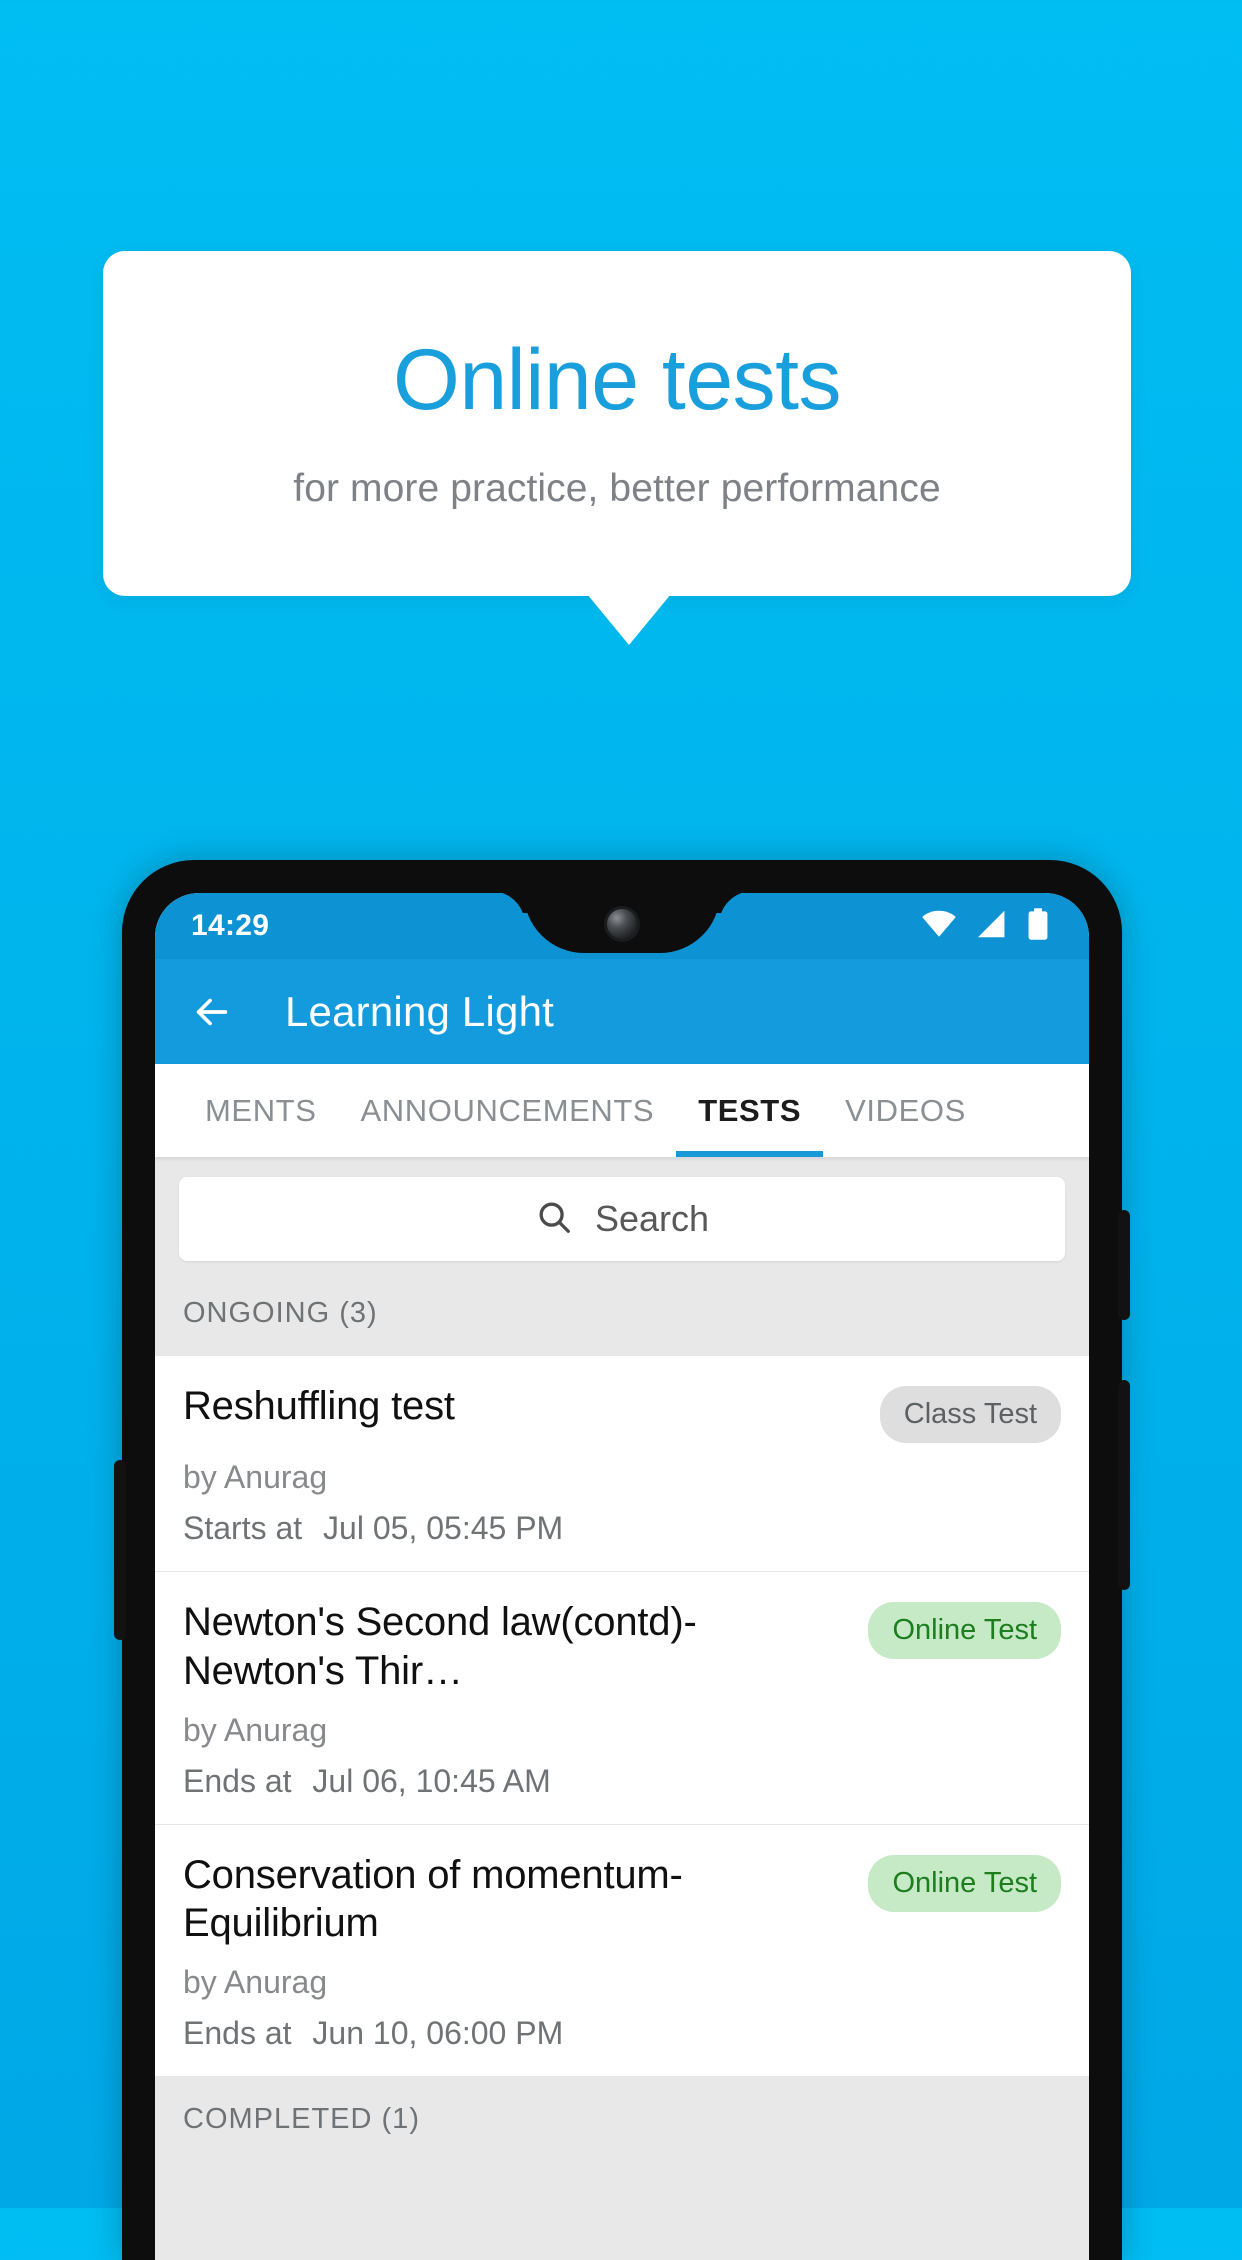  I want to click on assist-button, so click(1124, 1485).